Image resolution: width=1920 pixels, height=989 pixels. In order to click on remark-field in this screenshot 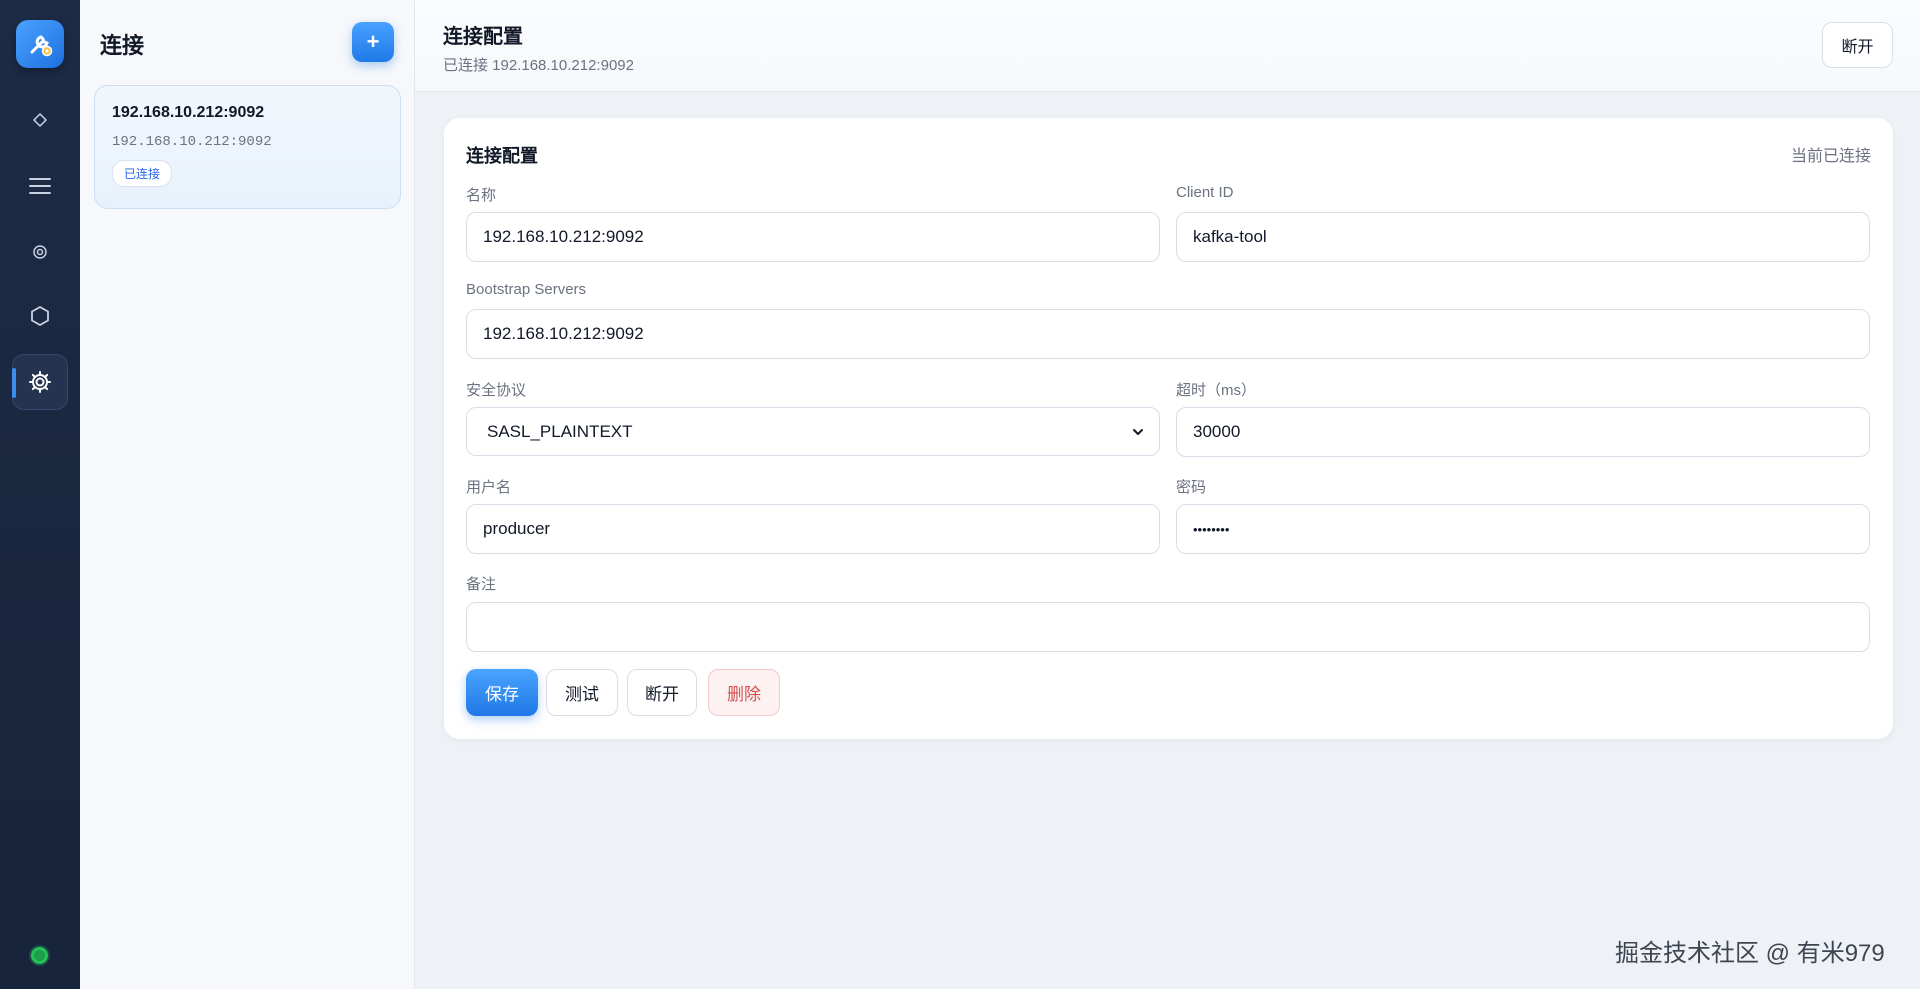, I will do `click(1168, 627)`.